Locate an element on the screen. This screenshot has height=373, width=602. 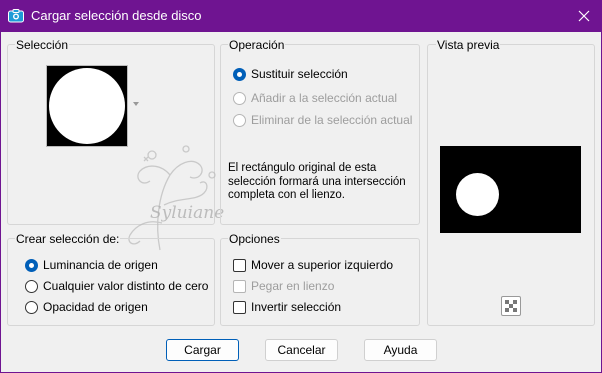
transparency-toggle-button is located at coordinates (511, 306).